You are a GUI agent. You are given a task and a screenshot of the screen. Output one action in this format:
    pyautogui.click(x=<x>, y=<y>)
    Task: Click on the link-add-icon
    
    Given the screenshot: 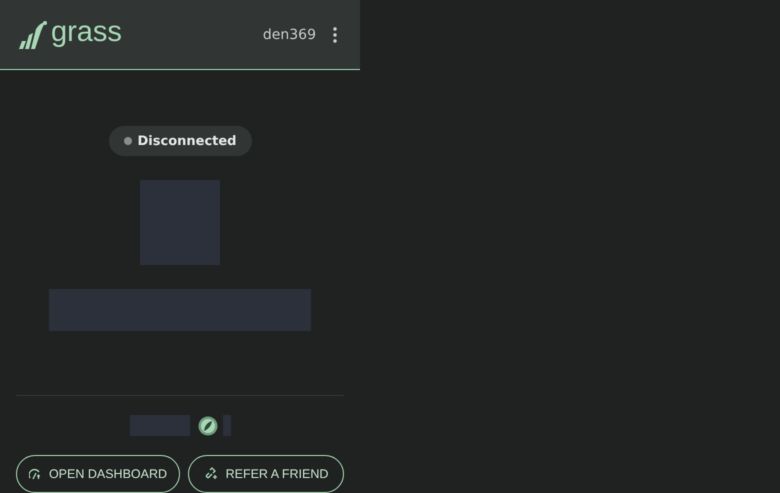 What is the action you would take?
    pyautogui.click(x=211, y=474)
    